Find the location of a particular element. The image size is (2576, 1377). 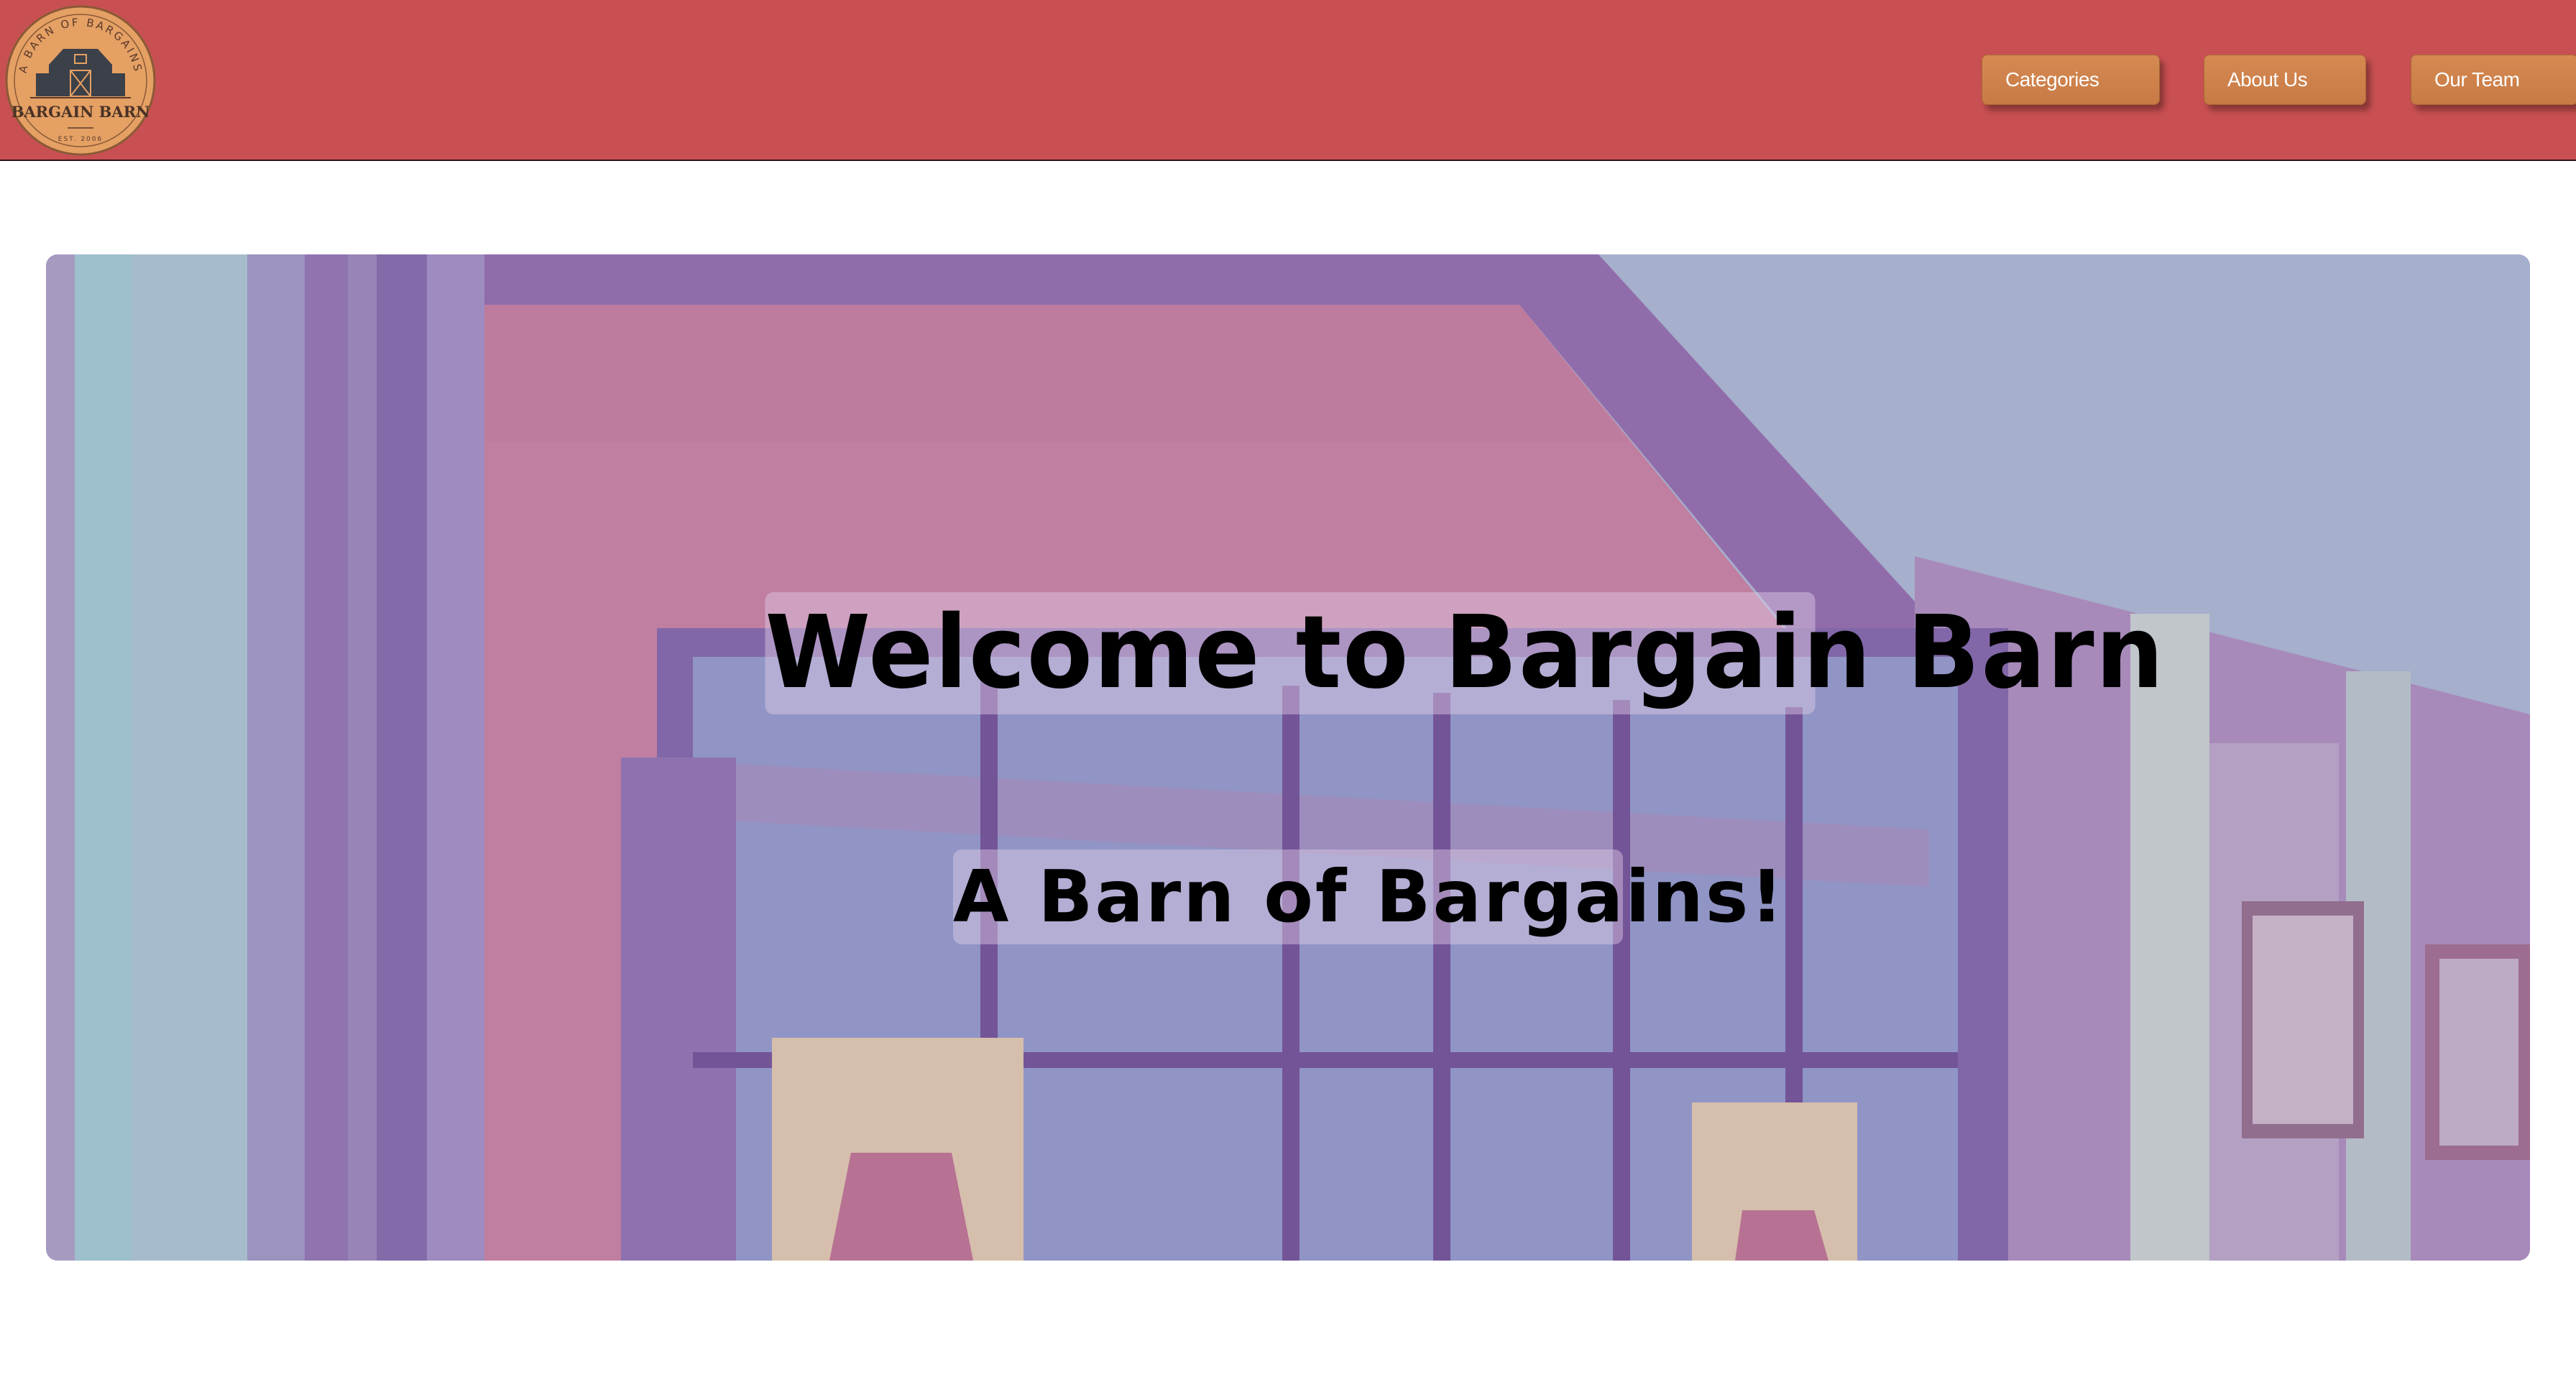

nav-about-us-button: About Us is located at coordinates (2285, 80).